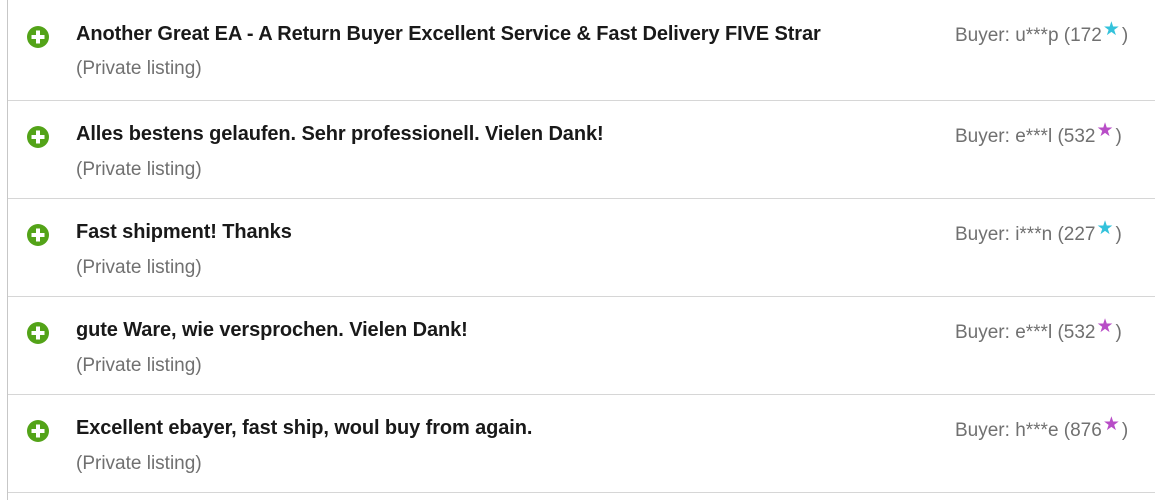 The image size is (1155, 500). I want to click on feedback-comment: gute Ware, wie versprochen. Vielen Dank!, so click(272, 330).